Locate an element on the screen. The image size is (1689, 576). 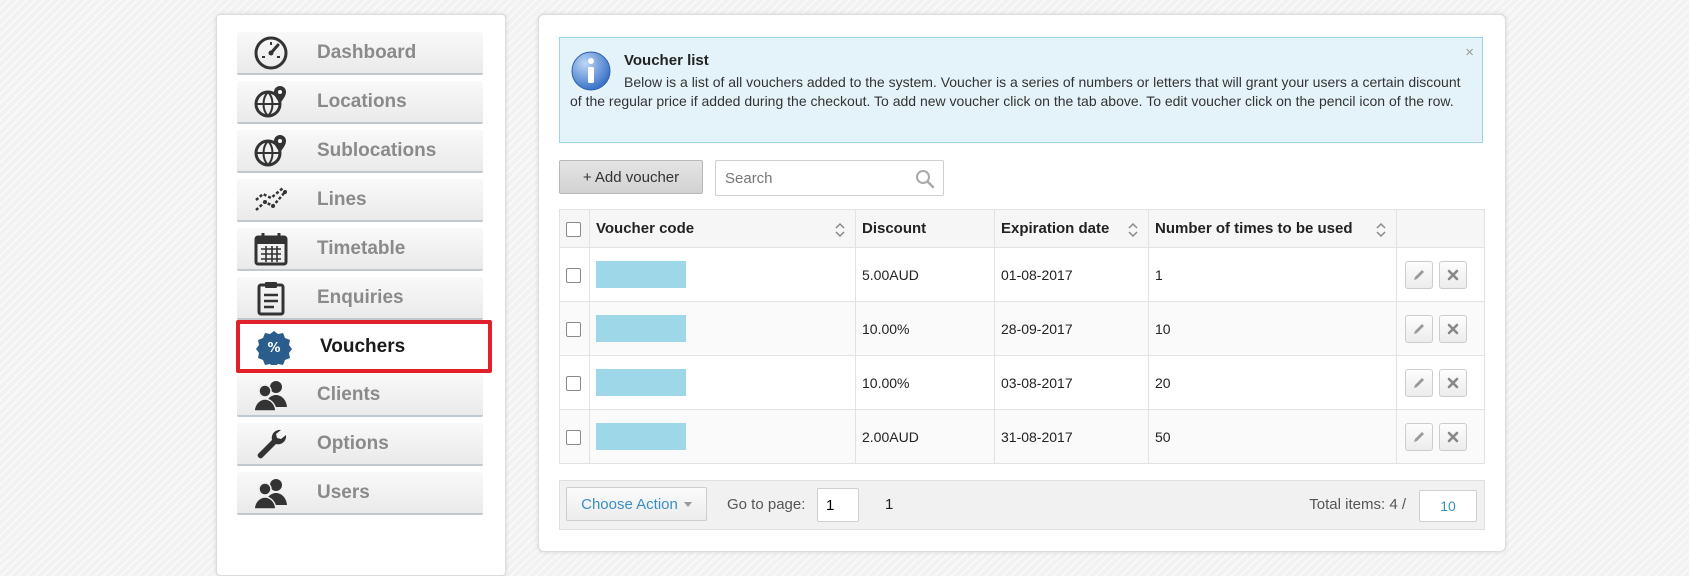
header-expiration-date: Expiration date is located at coordinates (1071, 228).